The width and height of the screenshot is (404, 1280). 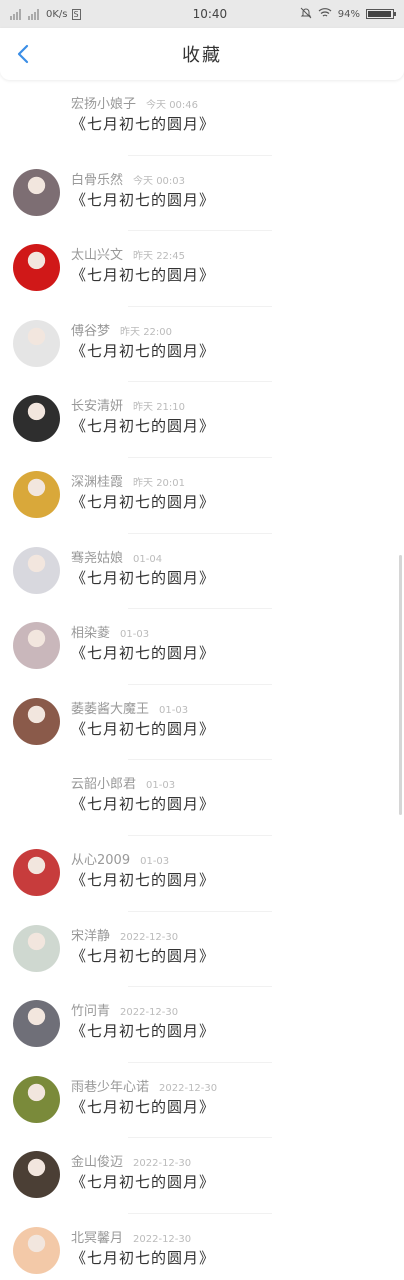 I want to click on list-item: 竹问青 2022-12-30 《七月初七的圆月》, so click(x=202, y=1025).